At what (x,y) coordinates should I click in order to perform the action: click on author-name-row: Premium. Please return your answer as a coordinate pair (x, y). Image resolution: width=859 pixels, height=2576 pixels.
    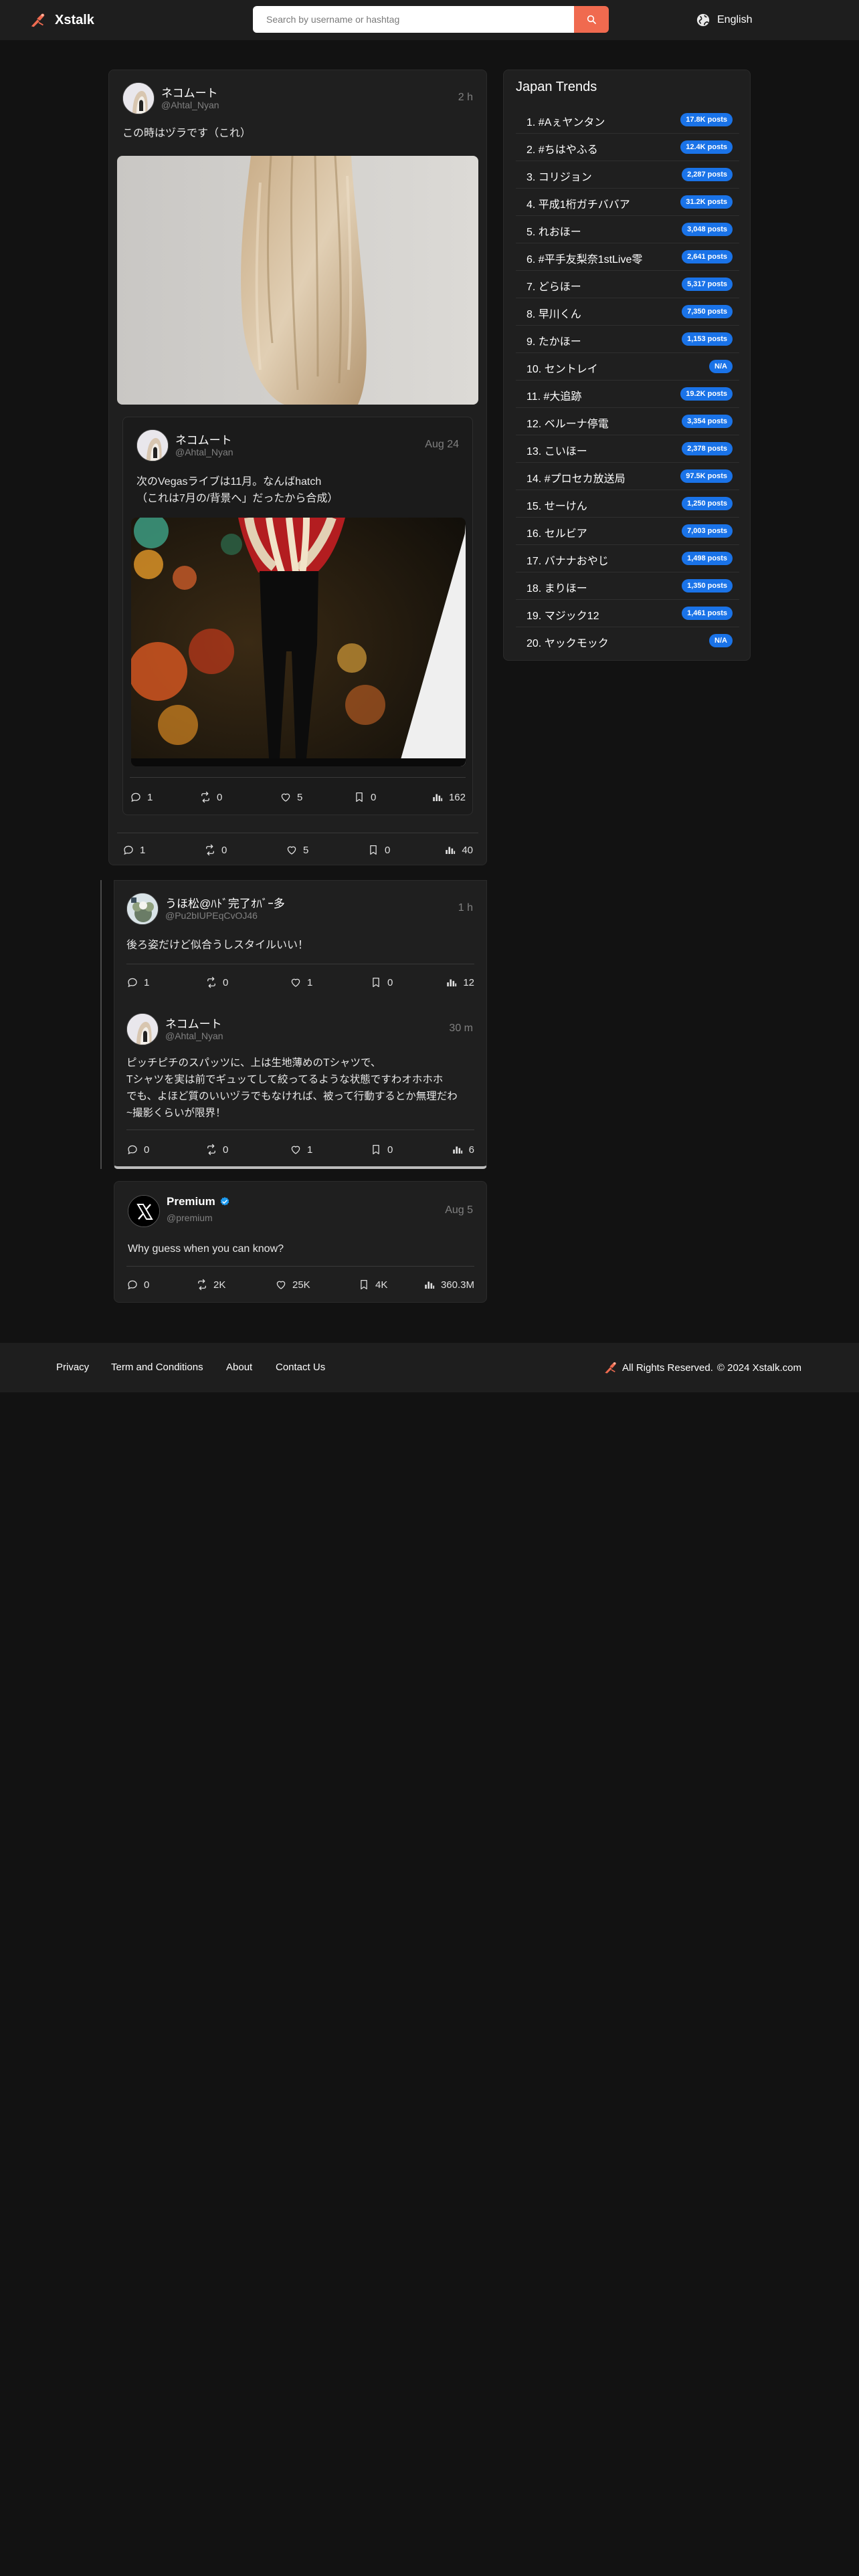
    Looking at the image, I should click on (198, 1201).